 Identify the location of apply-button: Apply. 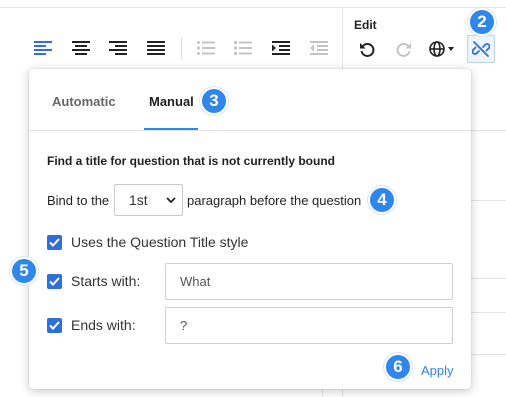
(437, 370).